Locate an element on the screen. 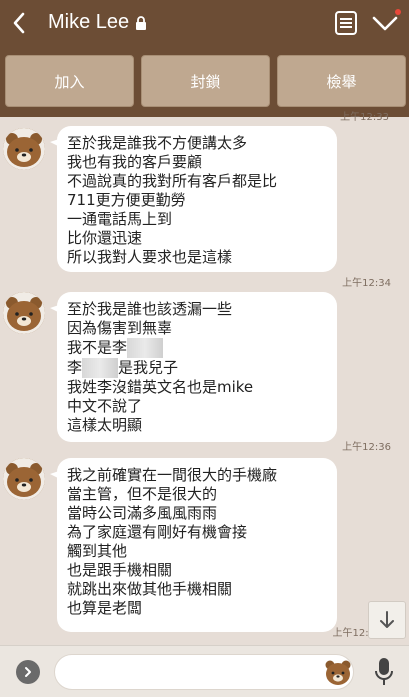 The width and height of the screenshot is (409, 697). notification-dot is located at coordinates (398, 11).